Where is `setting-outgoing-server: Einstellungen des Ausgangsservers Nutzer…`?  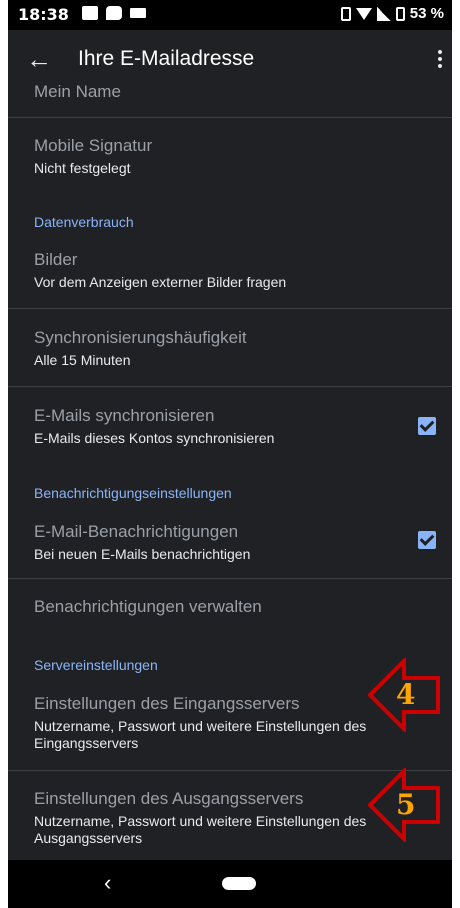 setting-outgoing-server: Einstellungen des Ausgangsservers Nutzer… is located at coordinates (214, 818).